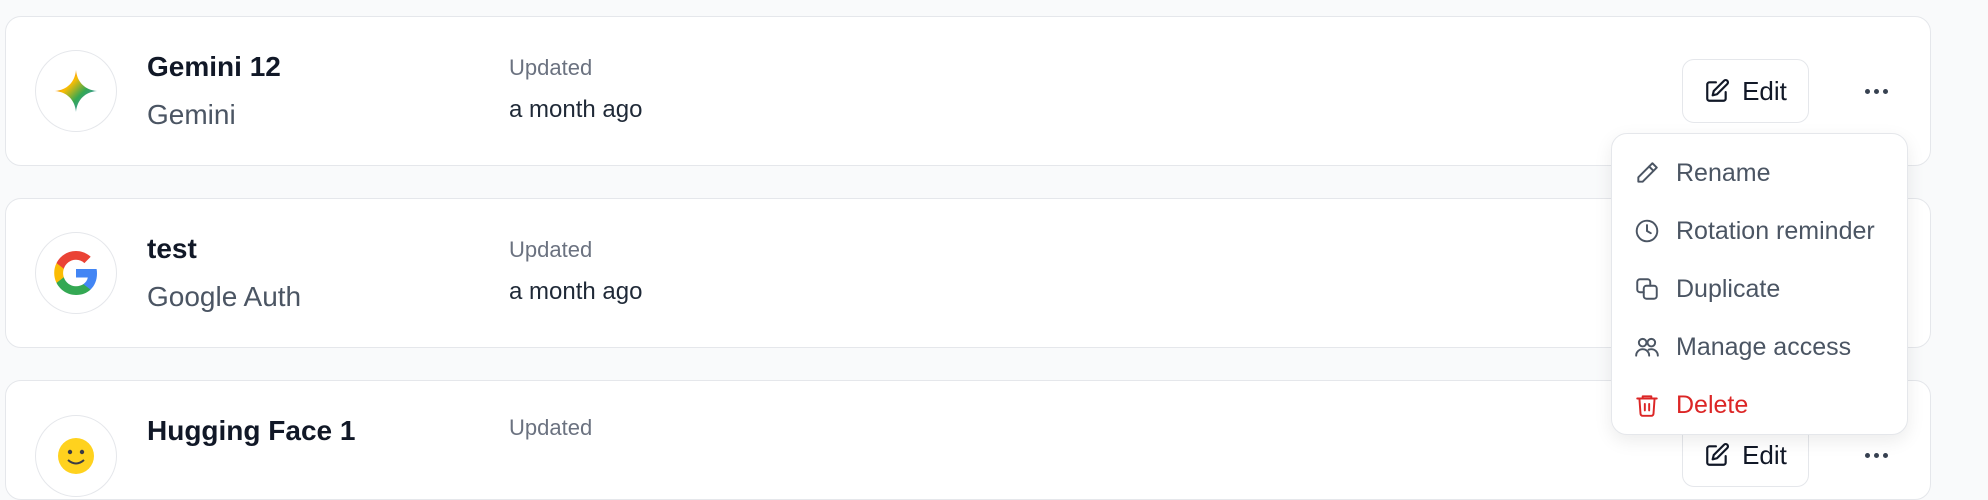 This screenshot has height=500, width=1988. I want to click on credential-name: Gemini 12, so click(214, 66).